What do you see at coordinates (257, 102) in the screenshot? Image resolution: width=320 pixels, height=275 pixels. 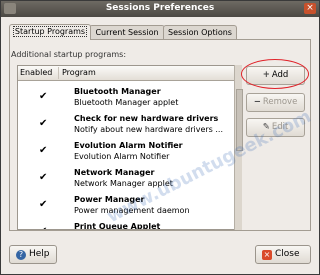 I see `remove-icon: −` at bounding box center [257, 102].